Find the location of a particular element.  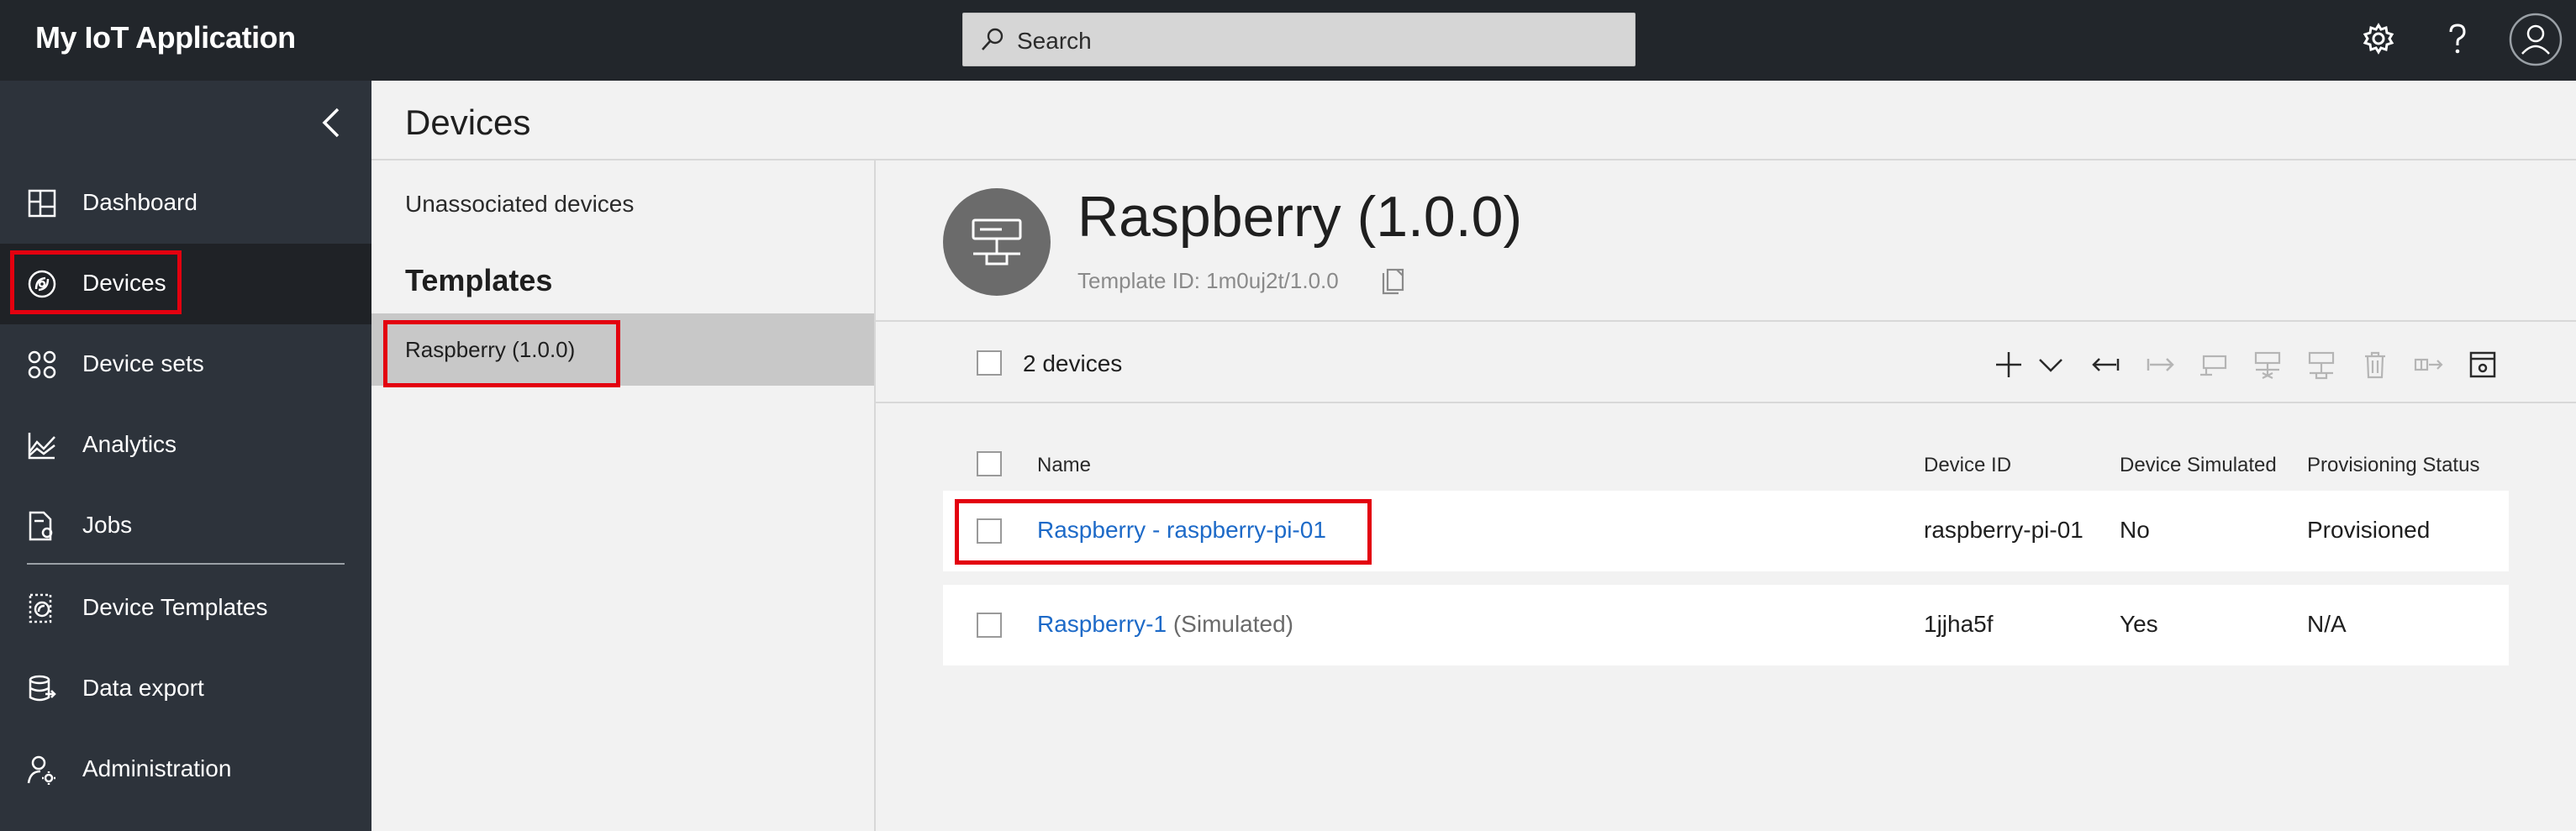

template-avatar is located at coordinates (997, 242).